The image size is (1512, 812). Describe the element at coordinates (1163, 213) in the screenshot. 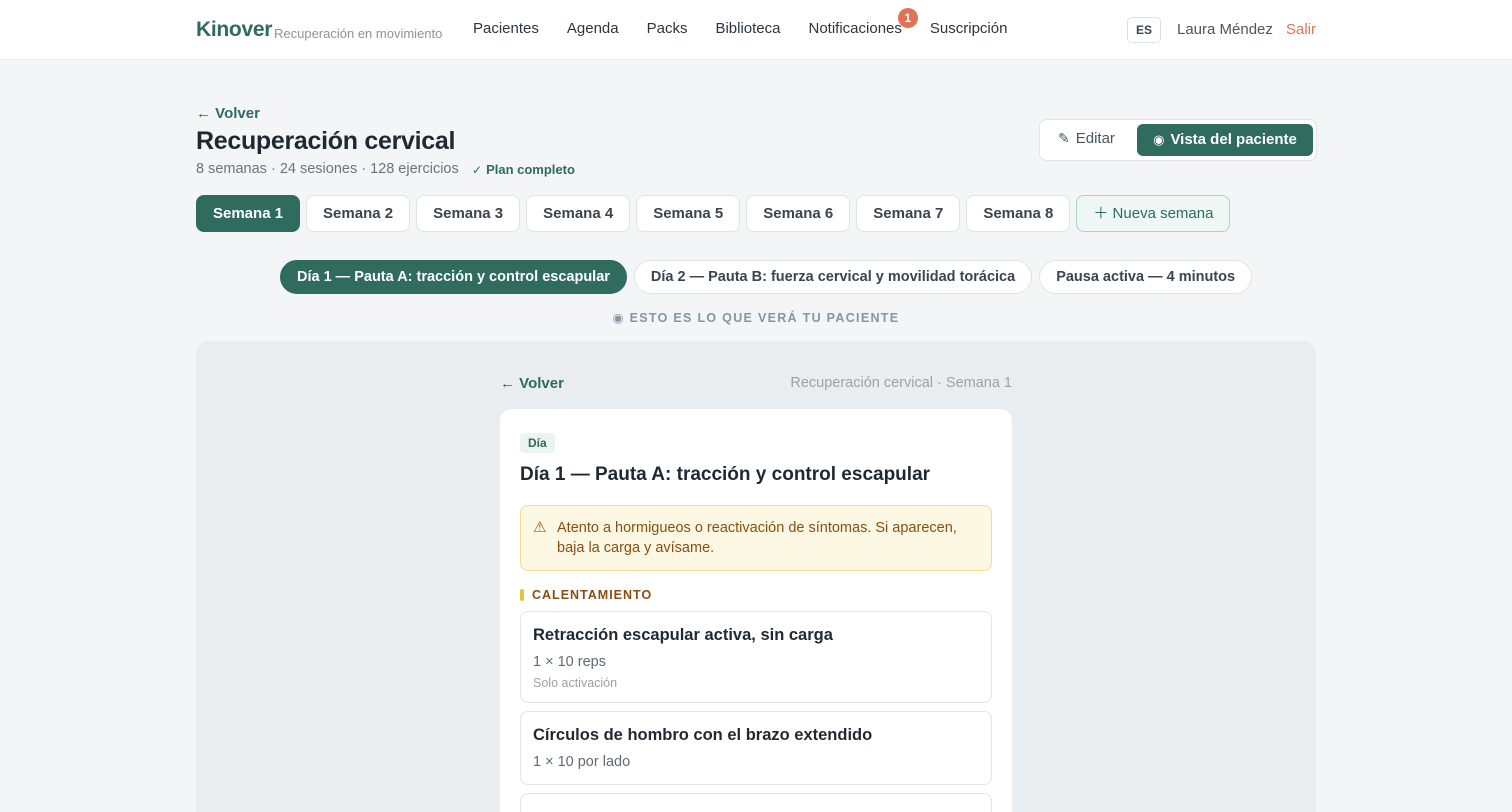

I see `new-week-label: Nueva semana` at that location.